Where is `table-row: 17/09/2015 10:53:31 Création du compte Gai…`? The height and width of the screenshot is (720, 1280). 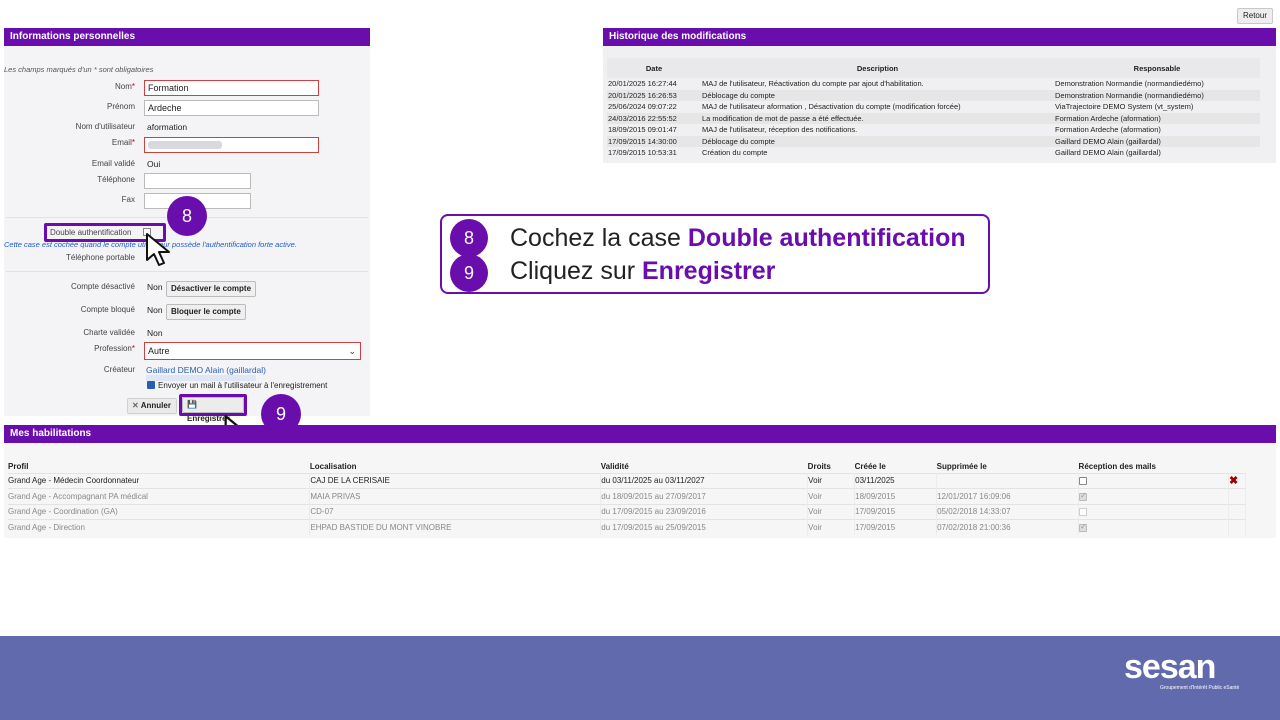 table-row: 17/09/2015 10:53:31 Création du compte Gai… is located at coordinates (884, 153).